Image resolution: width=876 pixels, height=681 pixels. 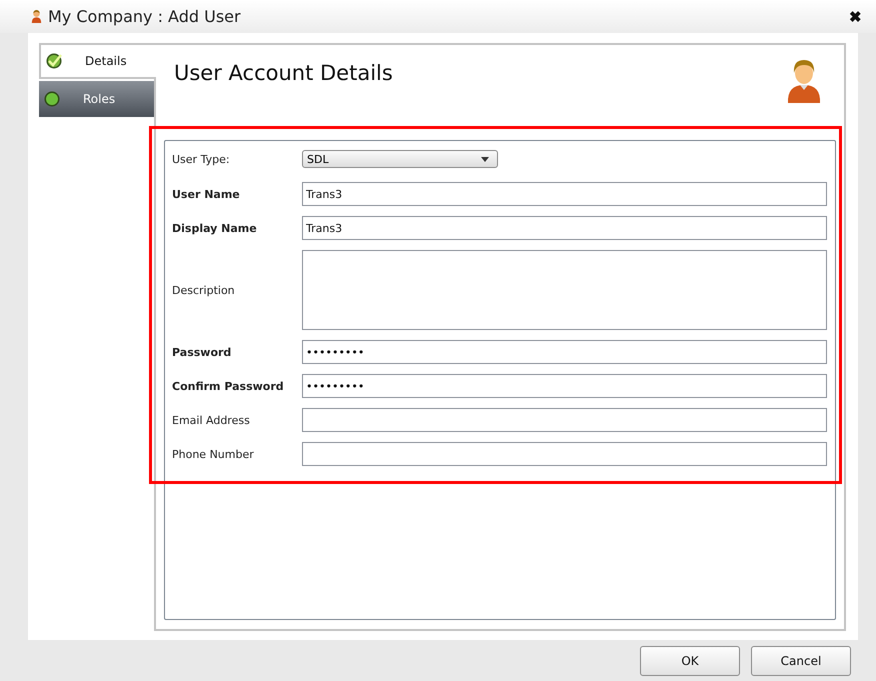 What do you see at coordinates (801, 661) in the screenshot?
I see `cancel-button: Cancel` at bounding box center [801, 661].